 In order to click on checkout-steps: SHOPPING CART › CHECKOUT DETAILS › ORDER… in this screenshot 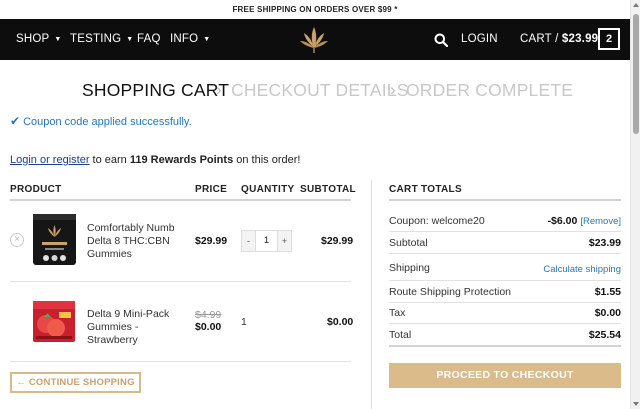, I will do `click(315, 92)`.